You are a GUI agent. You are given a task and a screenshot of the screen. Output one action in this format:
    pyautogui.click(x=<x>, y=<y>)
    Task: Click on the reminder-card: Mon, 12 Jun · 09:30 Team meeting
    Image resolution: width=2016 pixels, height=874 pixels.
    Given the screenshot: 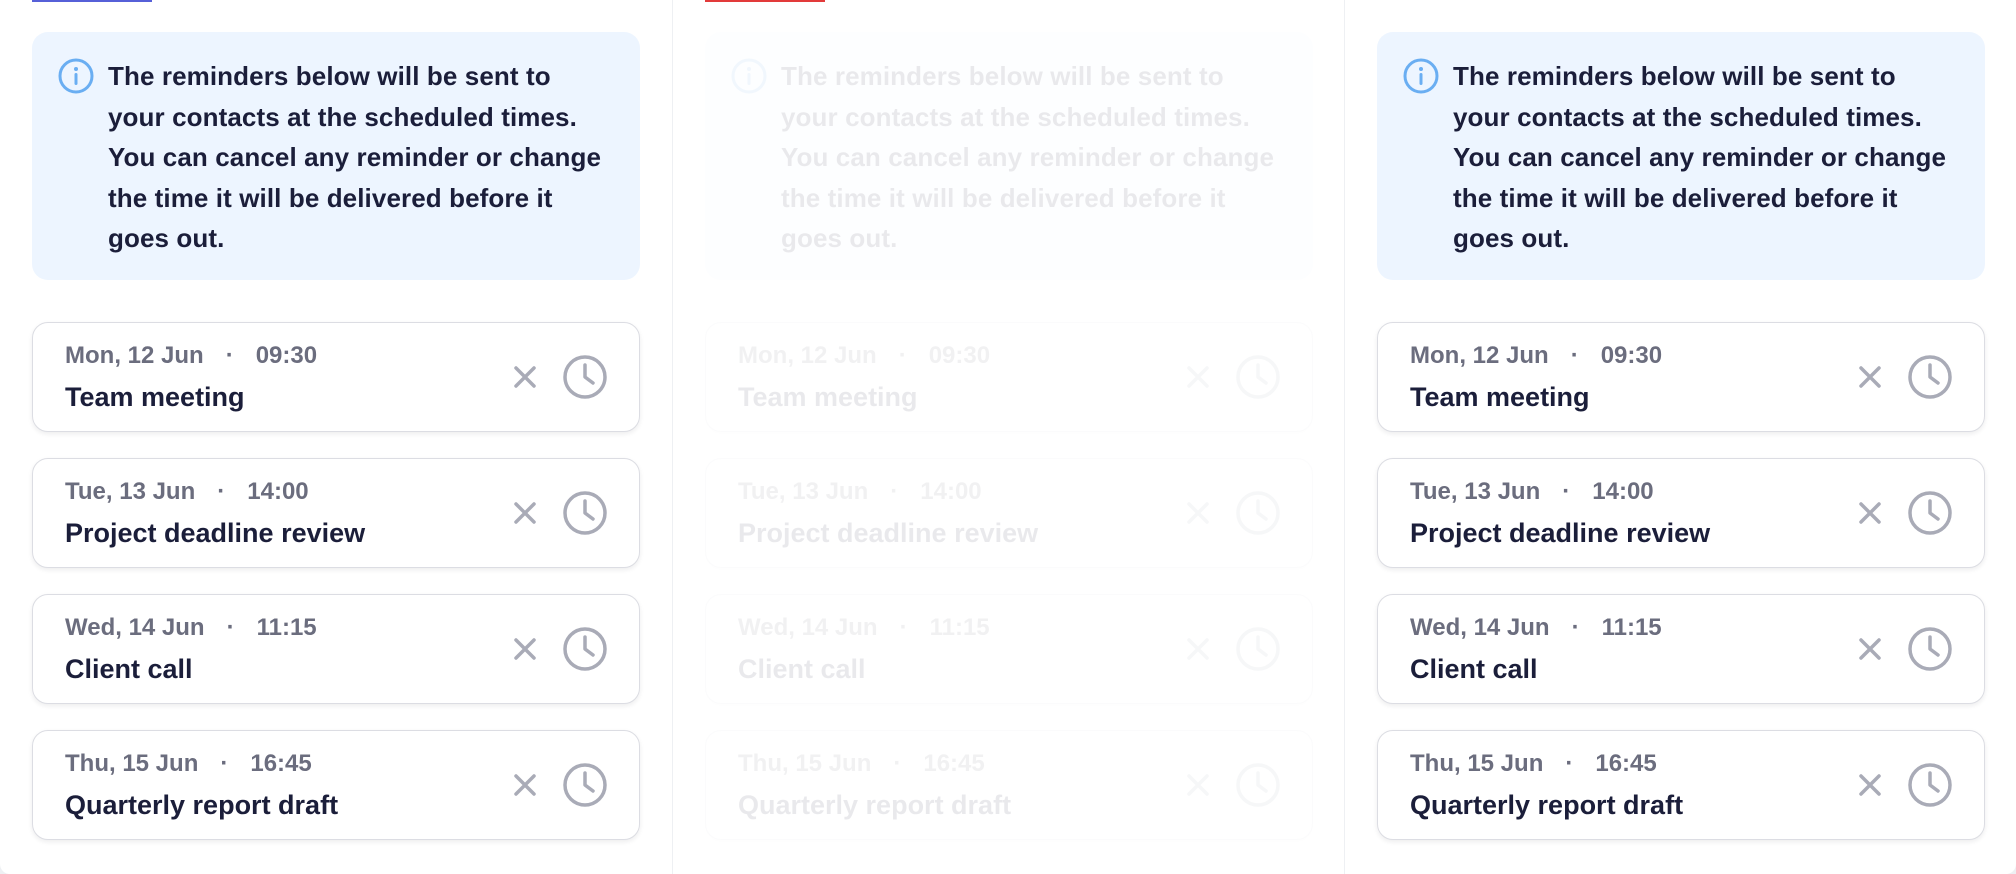 What is the action you would take?
    pyautogui.click(x=1009, y=377)
    